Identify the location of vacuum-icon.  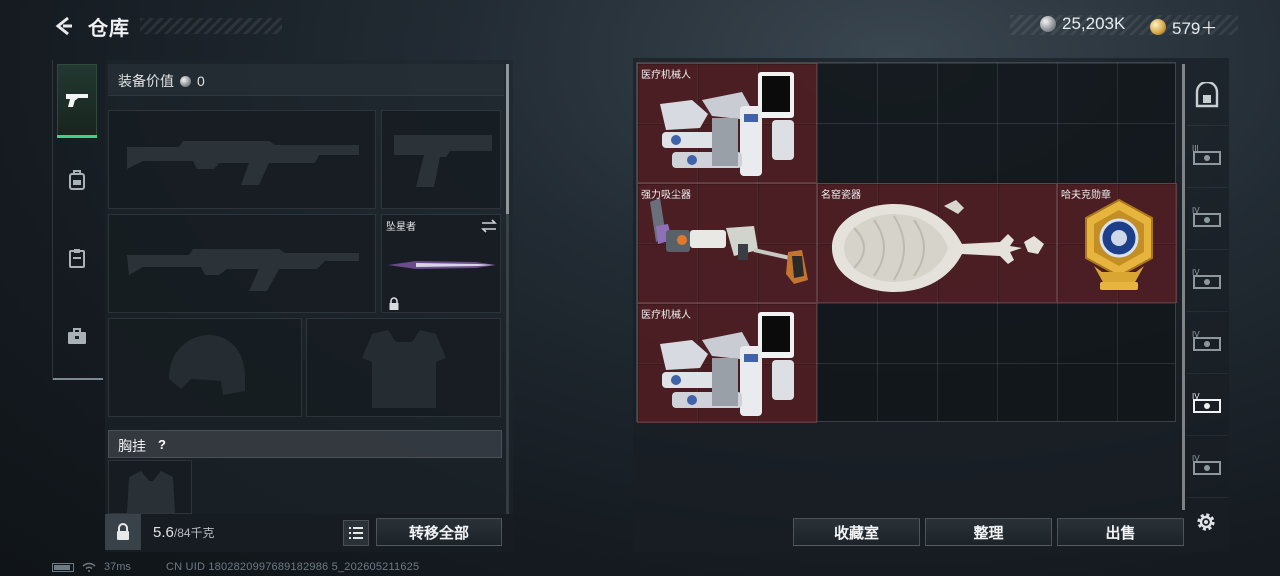
(729, 241).